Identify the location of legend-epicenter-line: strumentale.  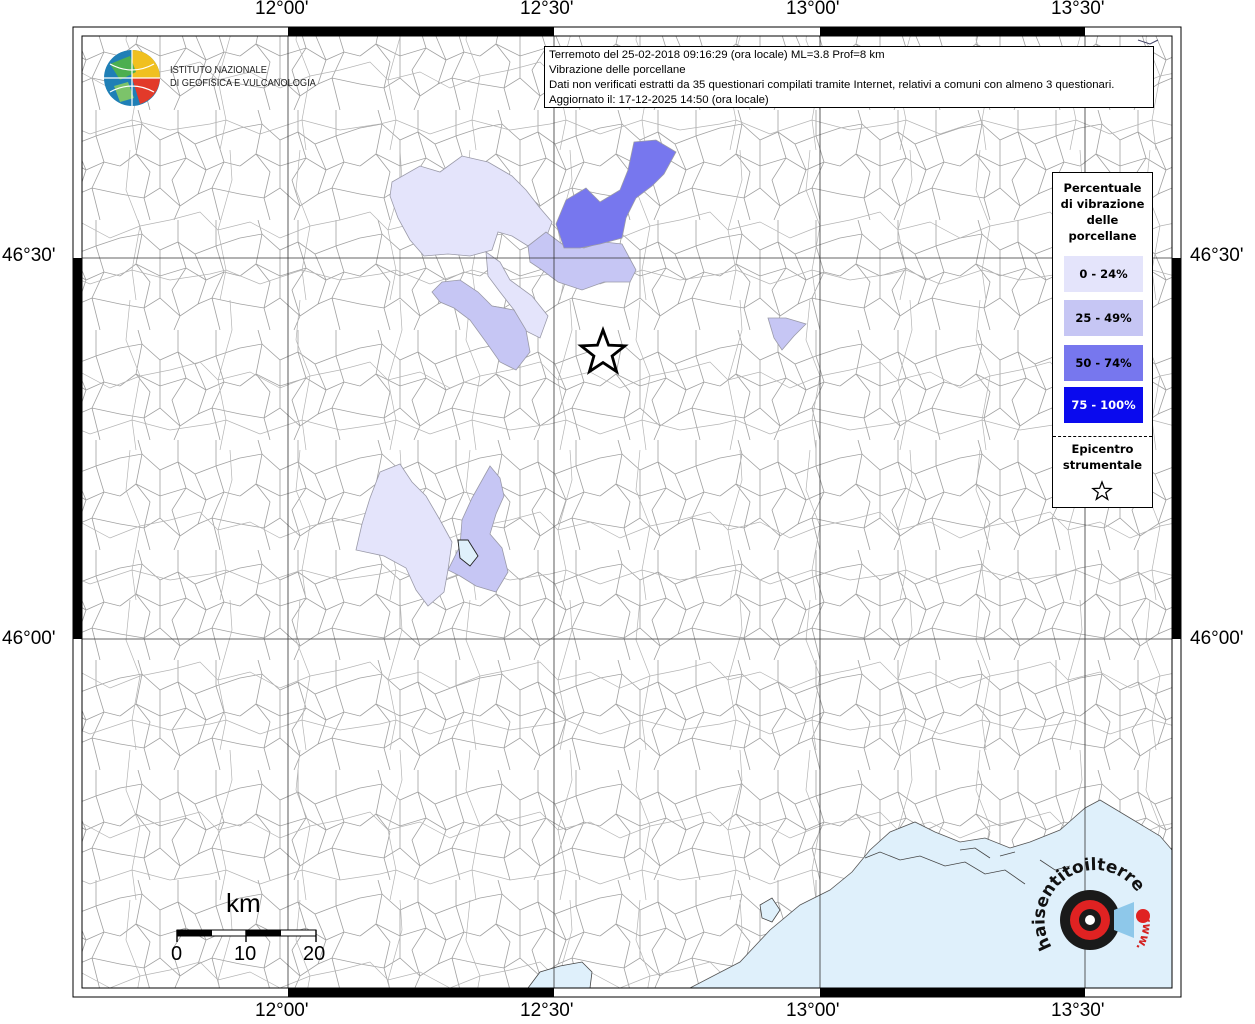
(1102, 465).